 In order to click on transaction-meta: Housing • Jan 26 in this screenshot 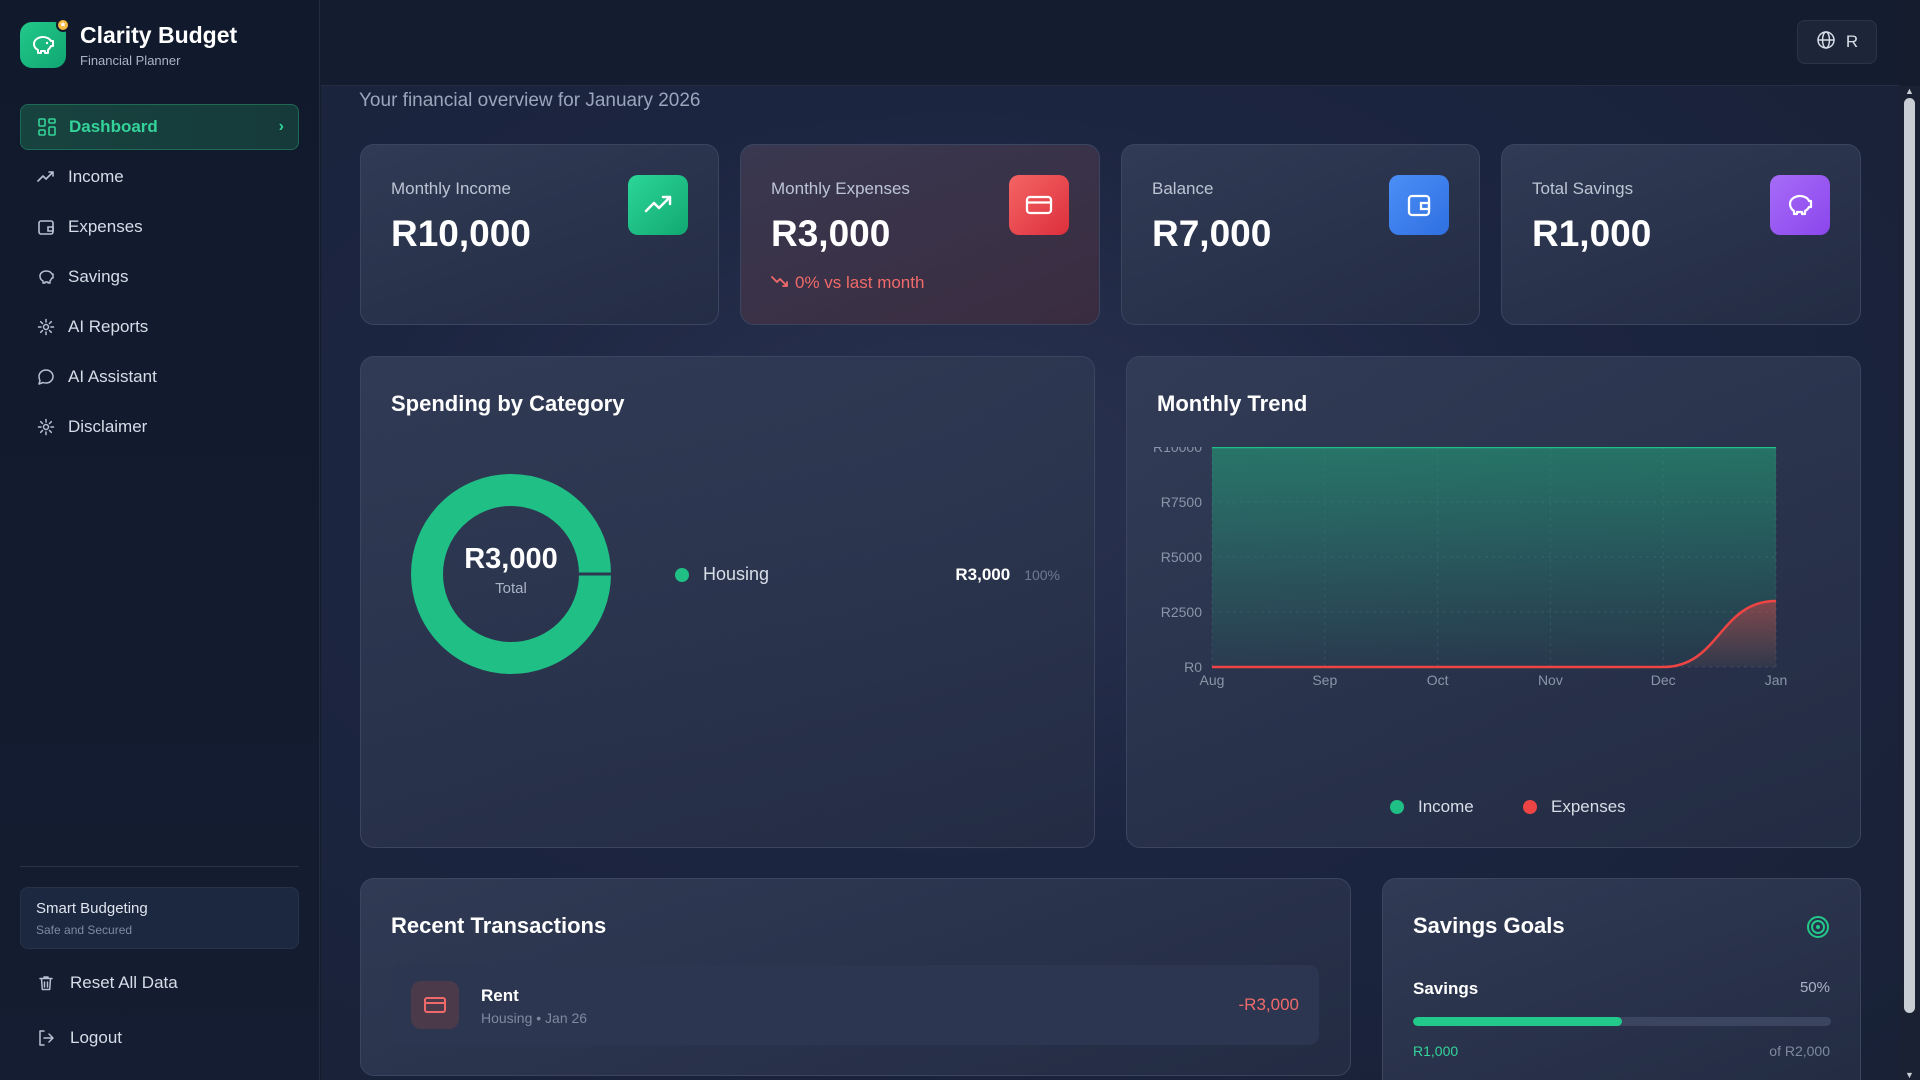, I will do `click(534, 1018)`.